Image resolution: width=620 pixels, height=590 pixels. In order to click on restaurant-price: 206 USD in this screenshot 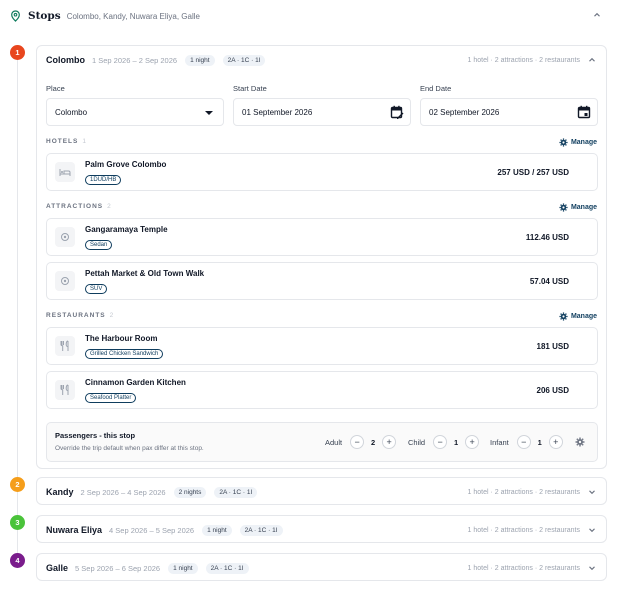, I will do `click(552, 390)`.